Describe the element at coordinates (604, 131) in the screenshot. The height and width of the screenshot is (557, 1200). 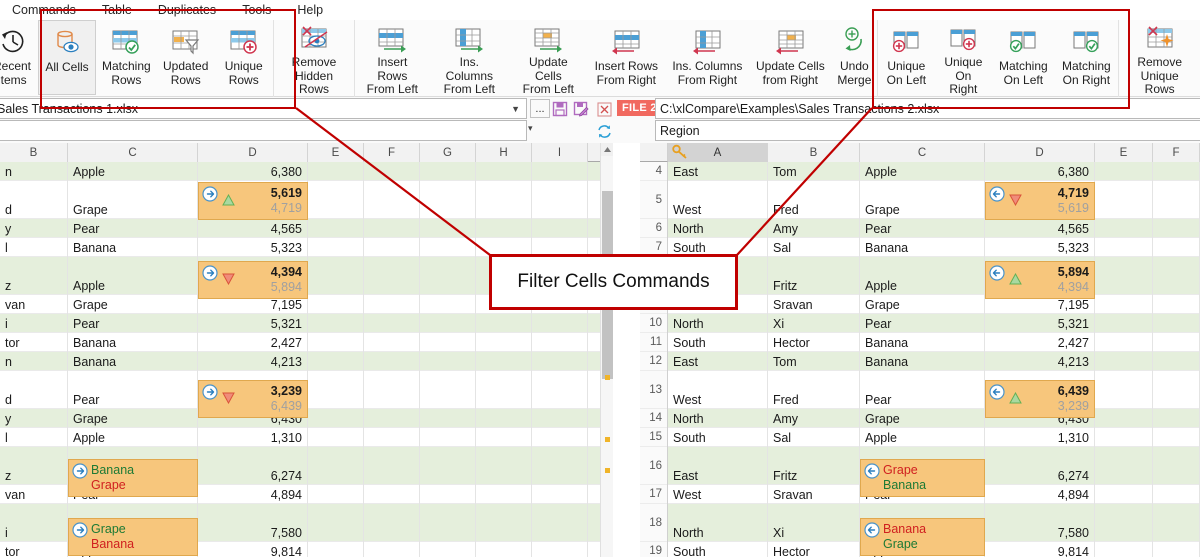
I see `refresh-icon` at that location.